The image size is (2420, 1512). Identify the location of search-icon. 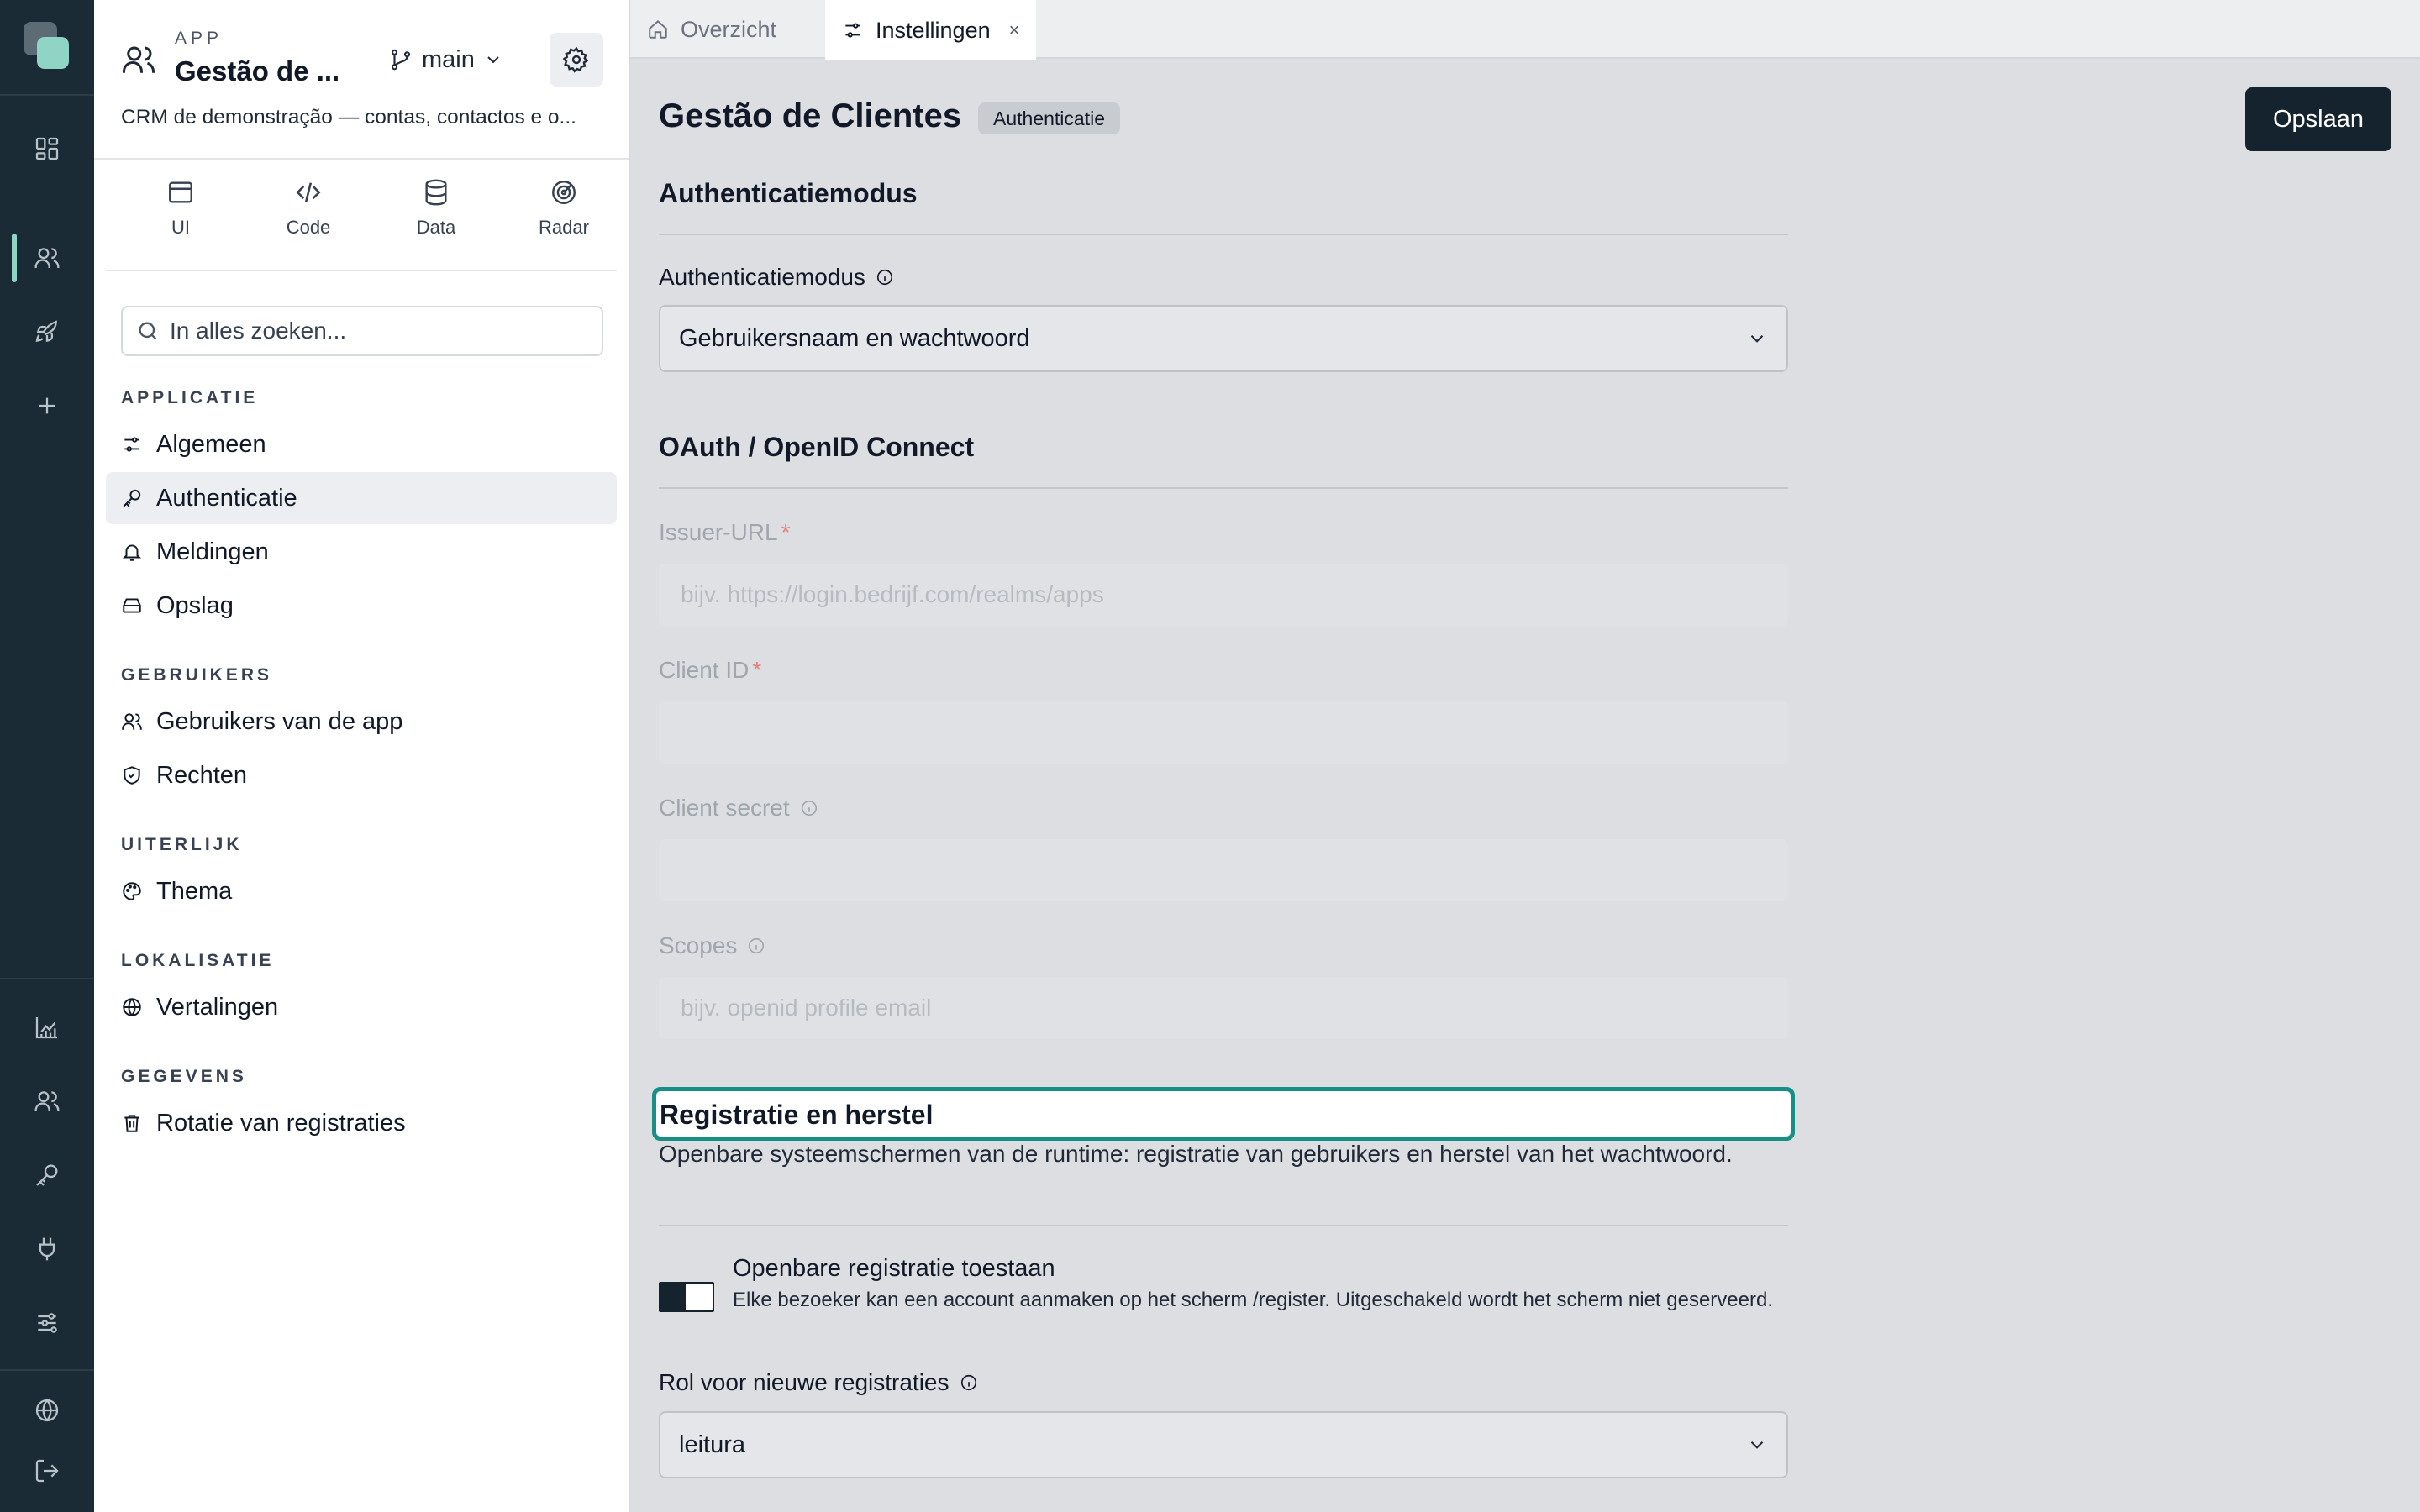
(148, 331).